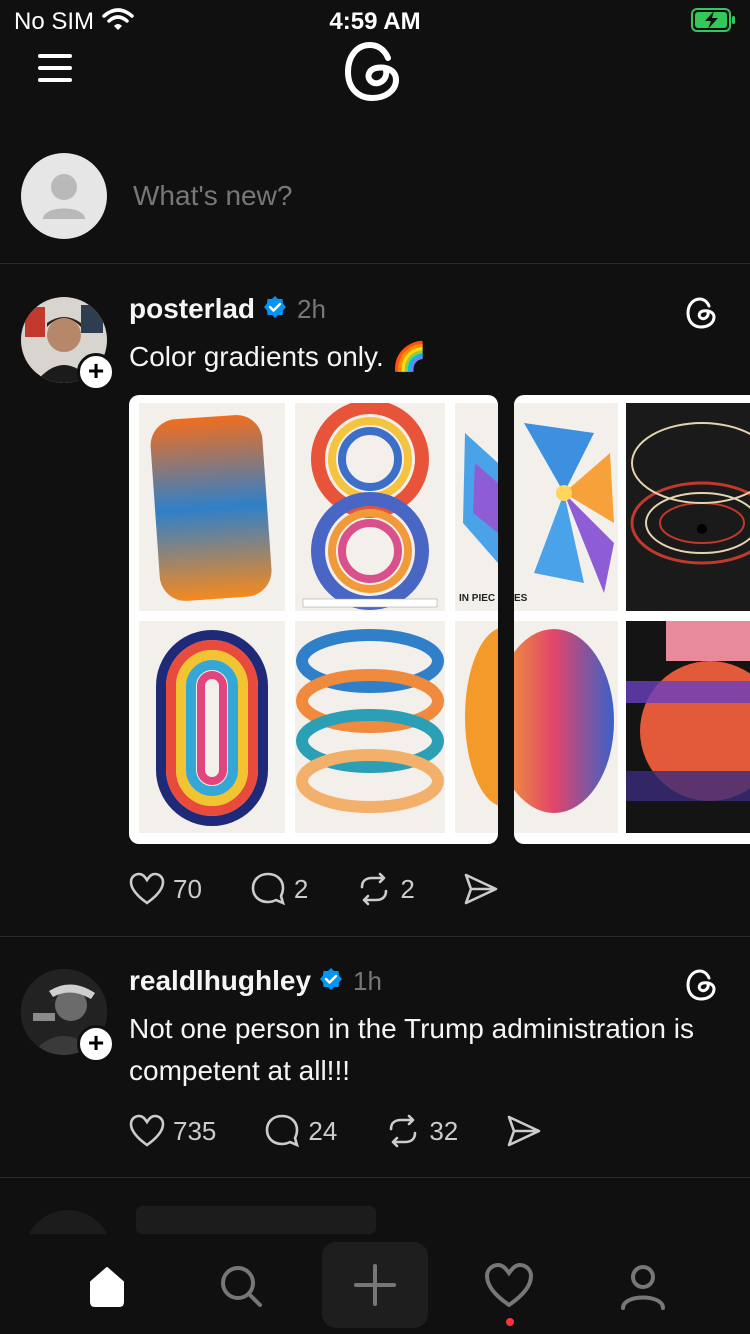 The image size is (750, 1334). Describe the element at coordinates (338, 889) in the screenshot. I see `post-actions: 70 2 2` at that location.